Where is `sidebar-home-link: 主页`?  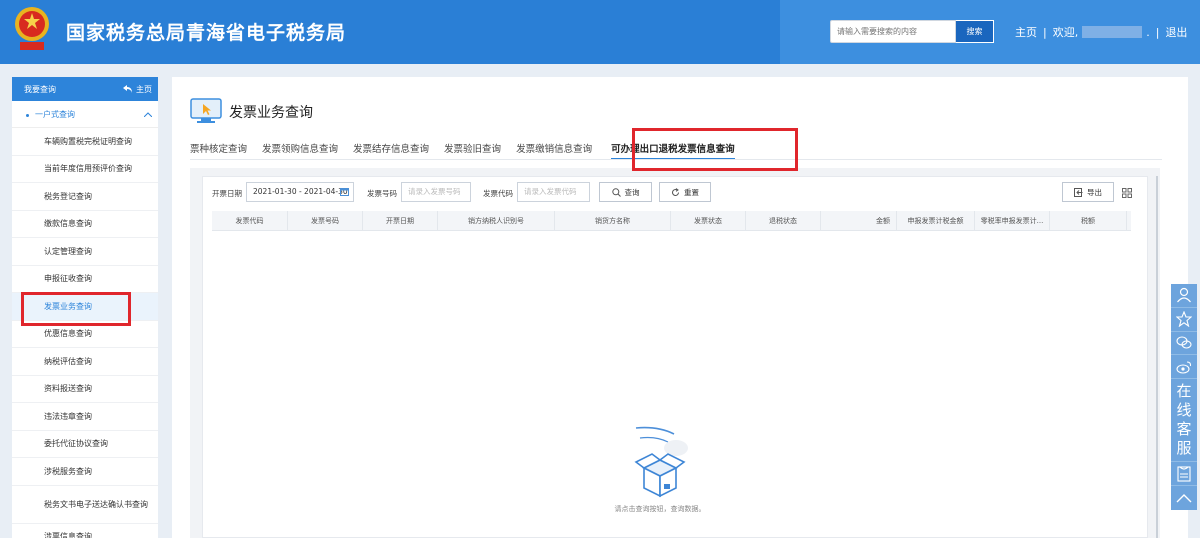 sidebar-home-link: 主页 is located at coordinates (137, 89).